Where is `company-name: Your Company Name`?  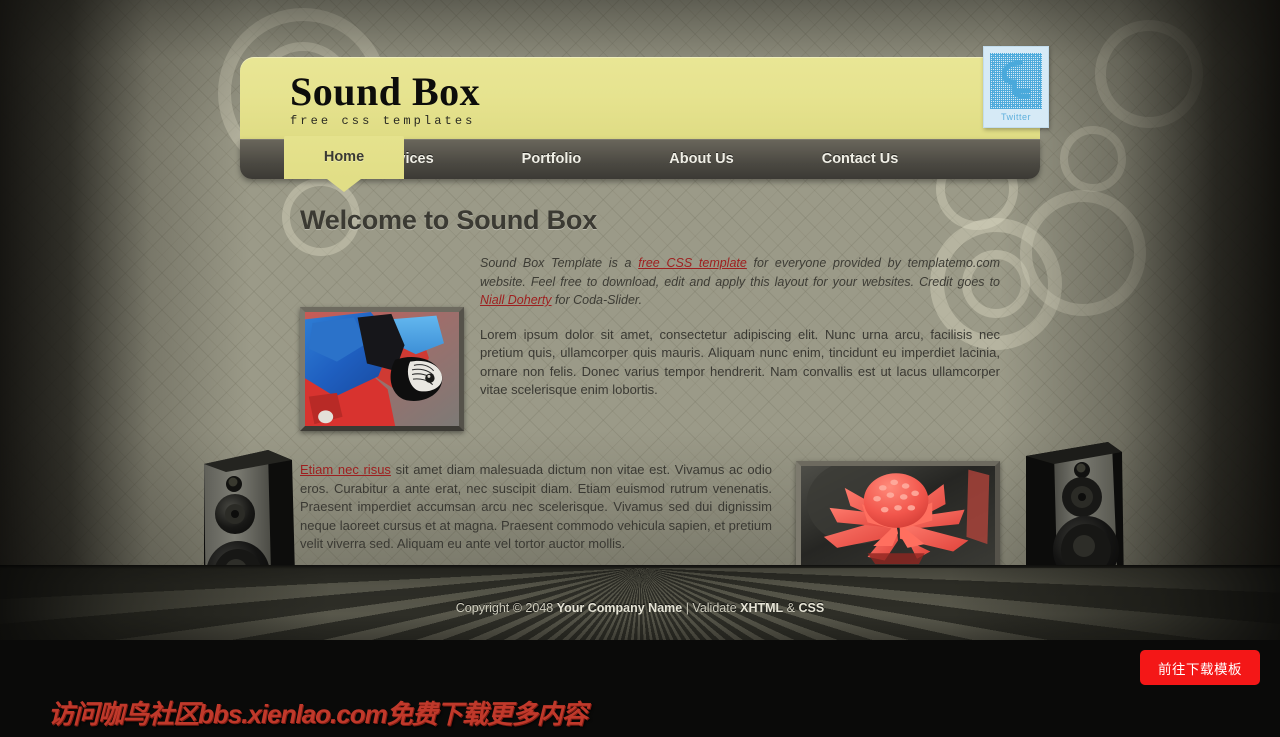
company-name: Your Company Name is located at coordinates (619, 608).